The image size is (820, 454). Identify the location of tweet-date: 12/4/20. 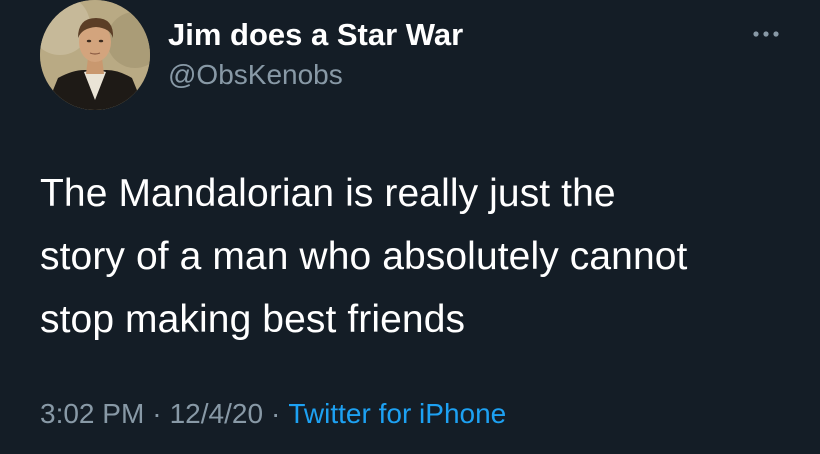
(216, 413).